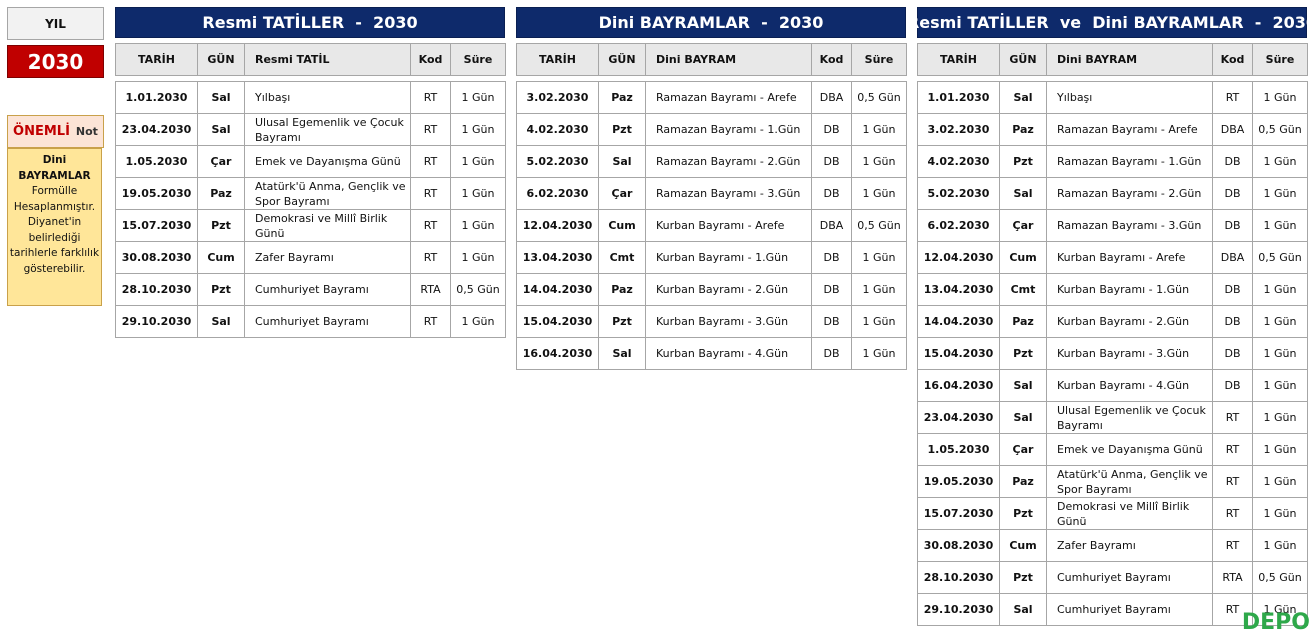 This screenshot has height=635, width=1314. I want to click on cell-name: Ramazan Bayramı - Arefe, so click(728, 97).